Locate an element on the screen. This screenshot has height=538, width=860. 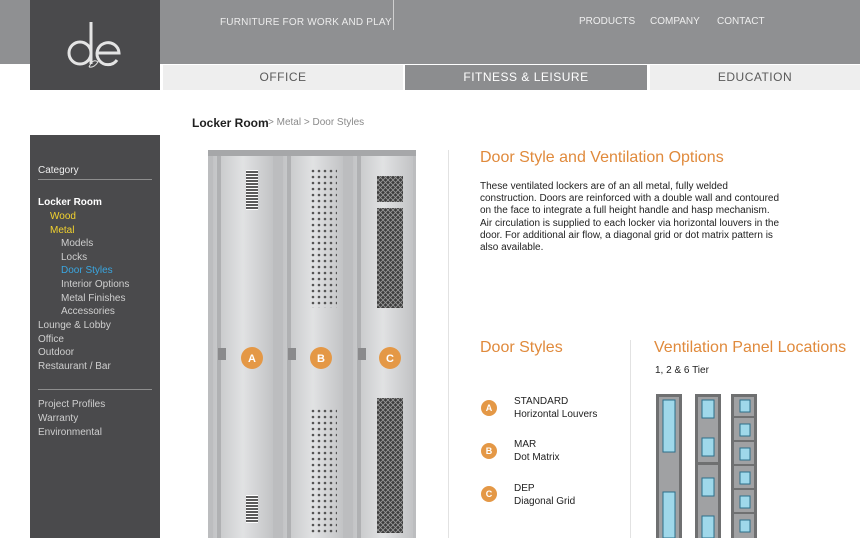
sidebar-item-interior-options: Interior Options is located at coordinates (95, 284).